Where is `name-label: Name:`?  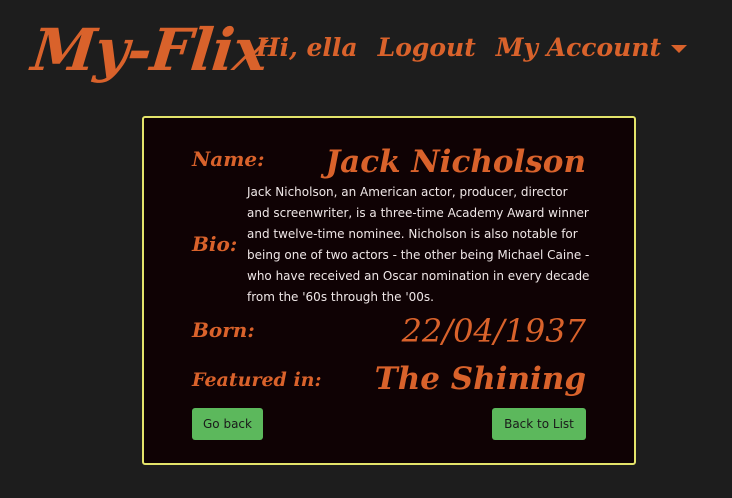
name-label: Name: is located at coordinates (228, 159).